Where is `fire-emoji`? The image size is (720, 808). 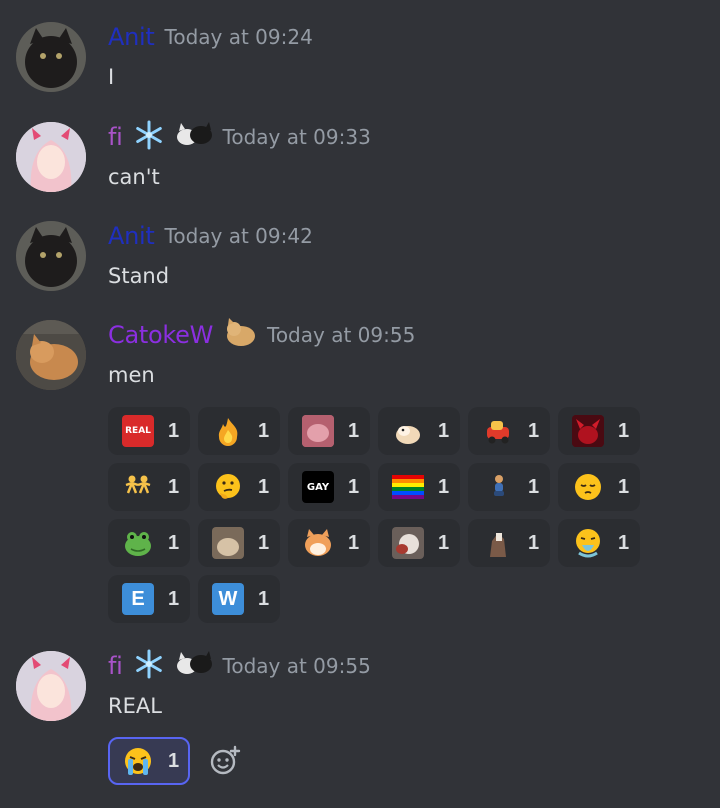 fire-emoji is located at coordinates (228, 431).